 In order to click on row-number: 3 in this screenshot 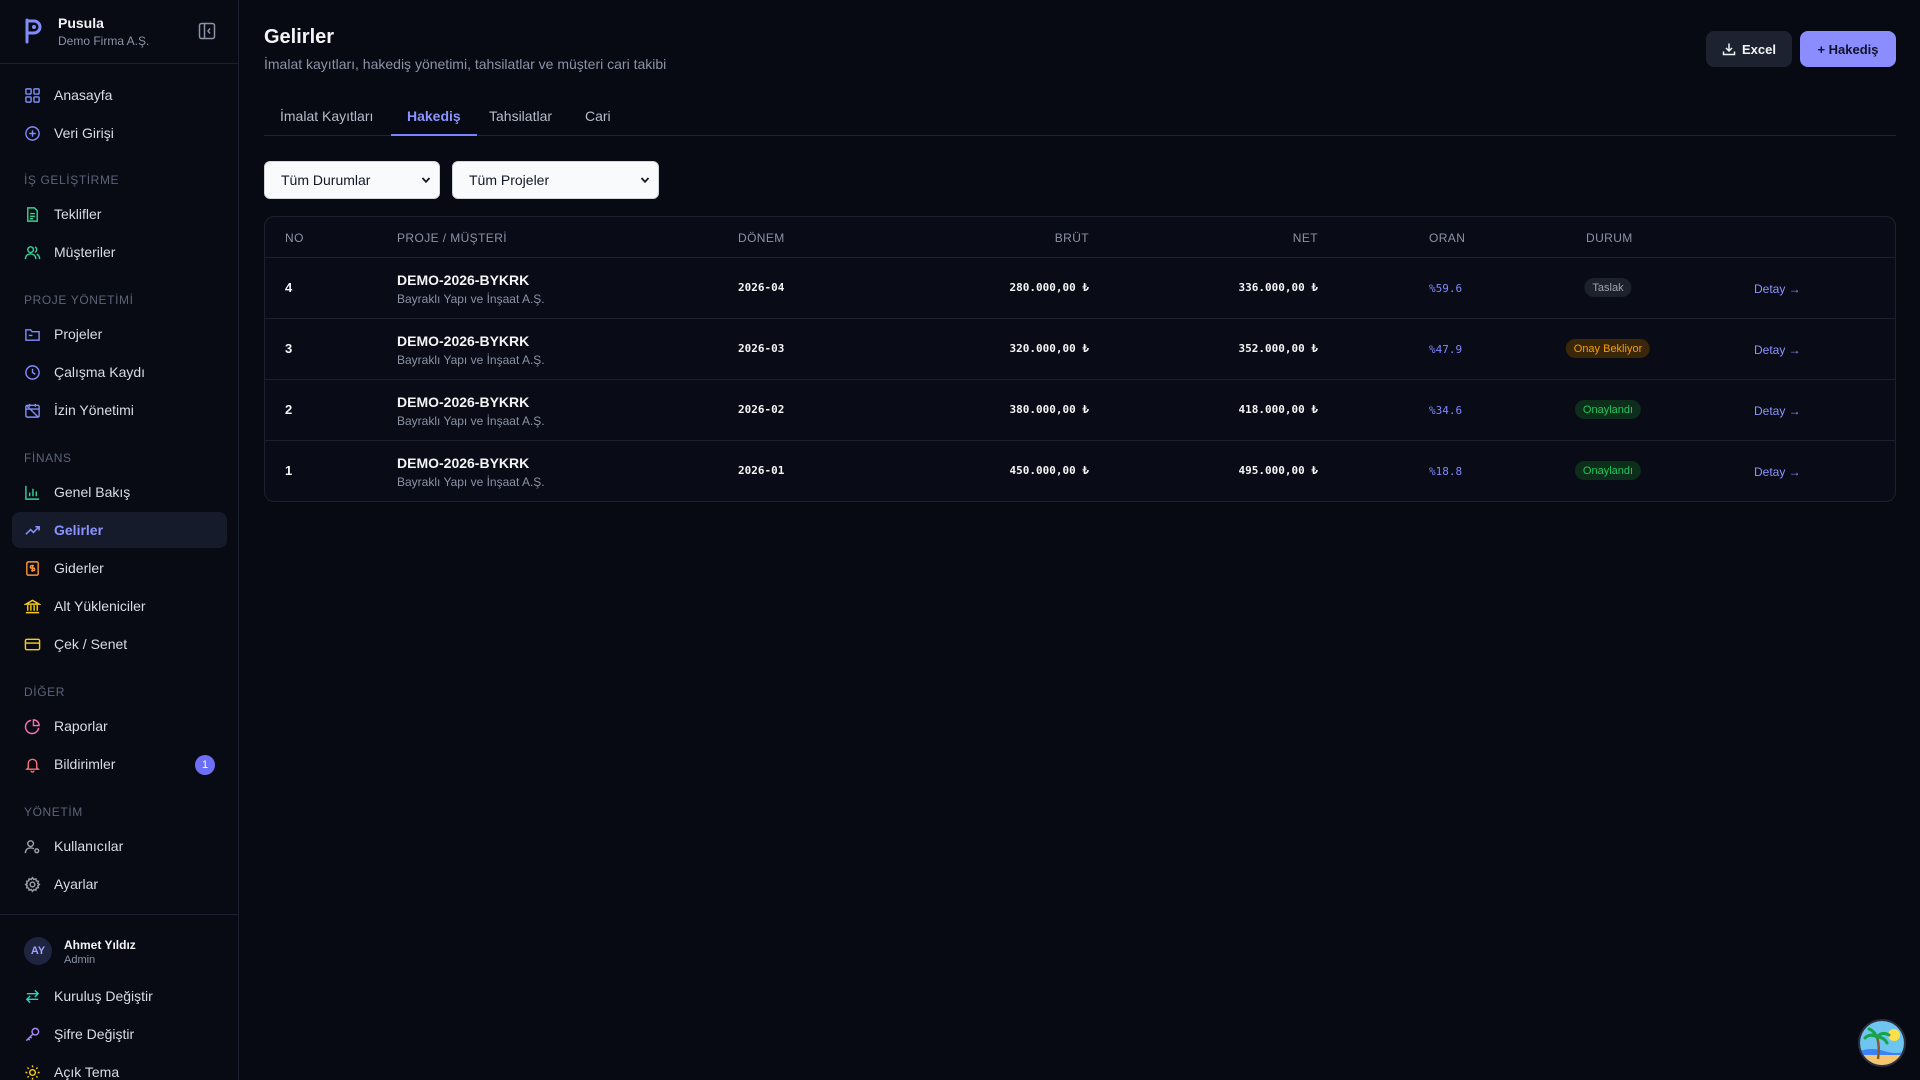, I will do `click(289, 348)`.